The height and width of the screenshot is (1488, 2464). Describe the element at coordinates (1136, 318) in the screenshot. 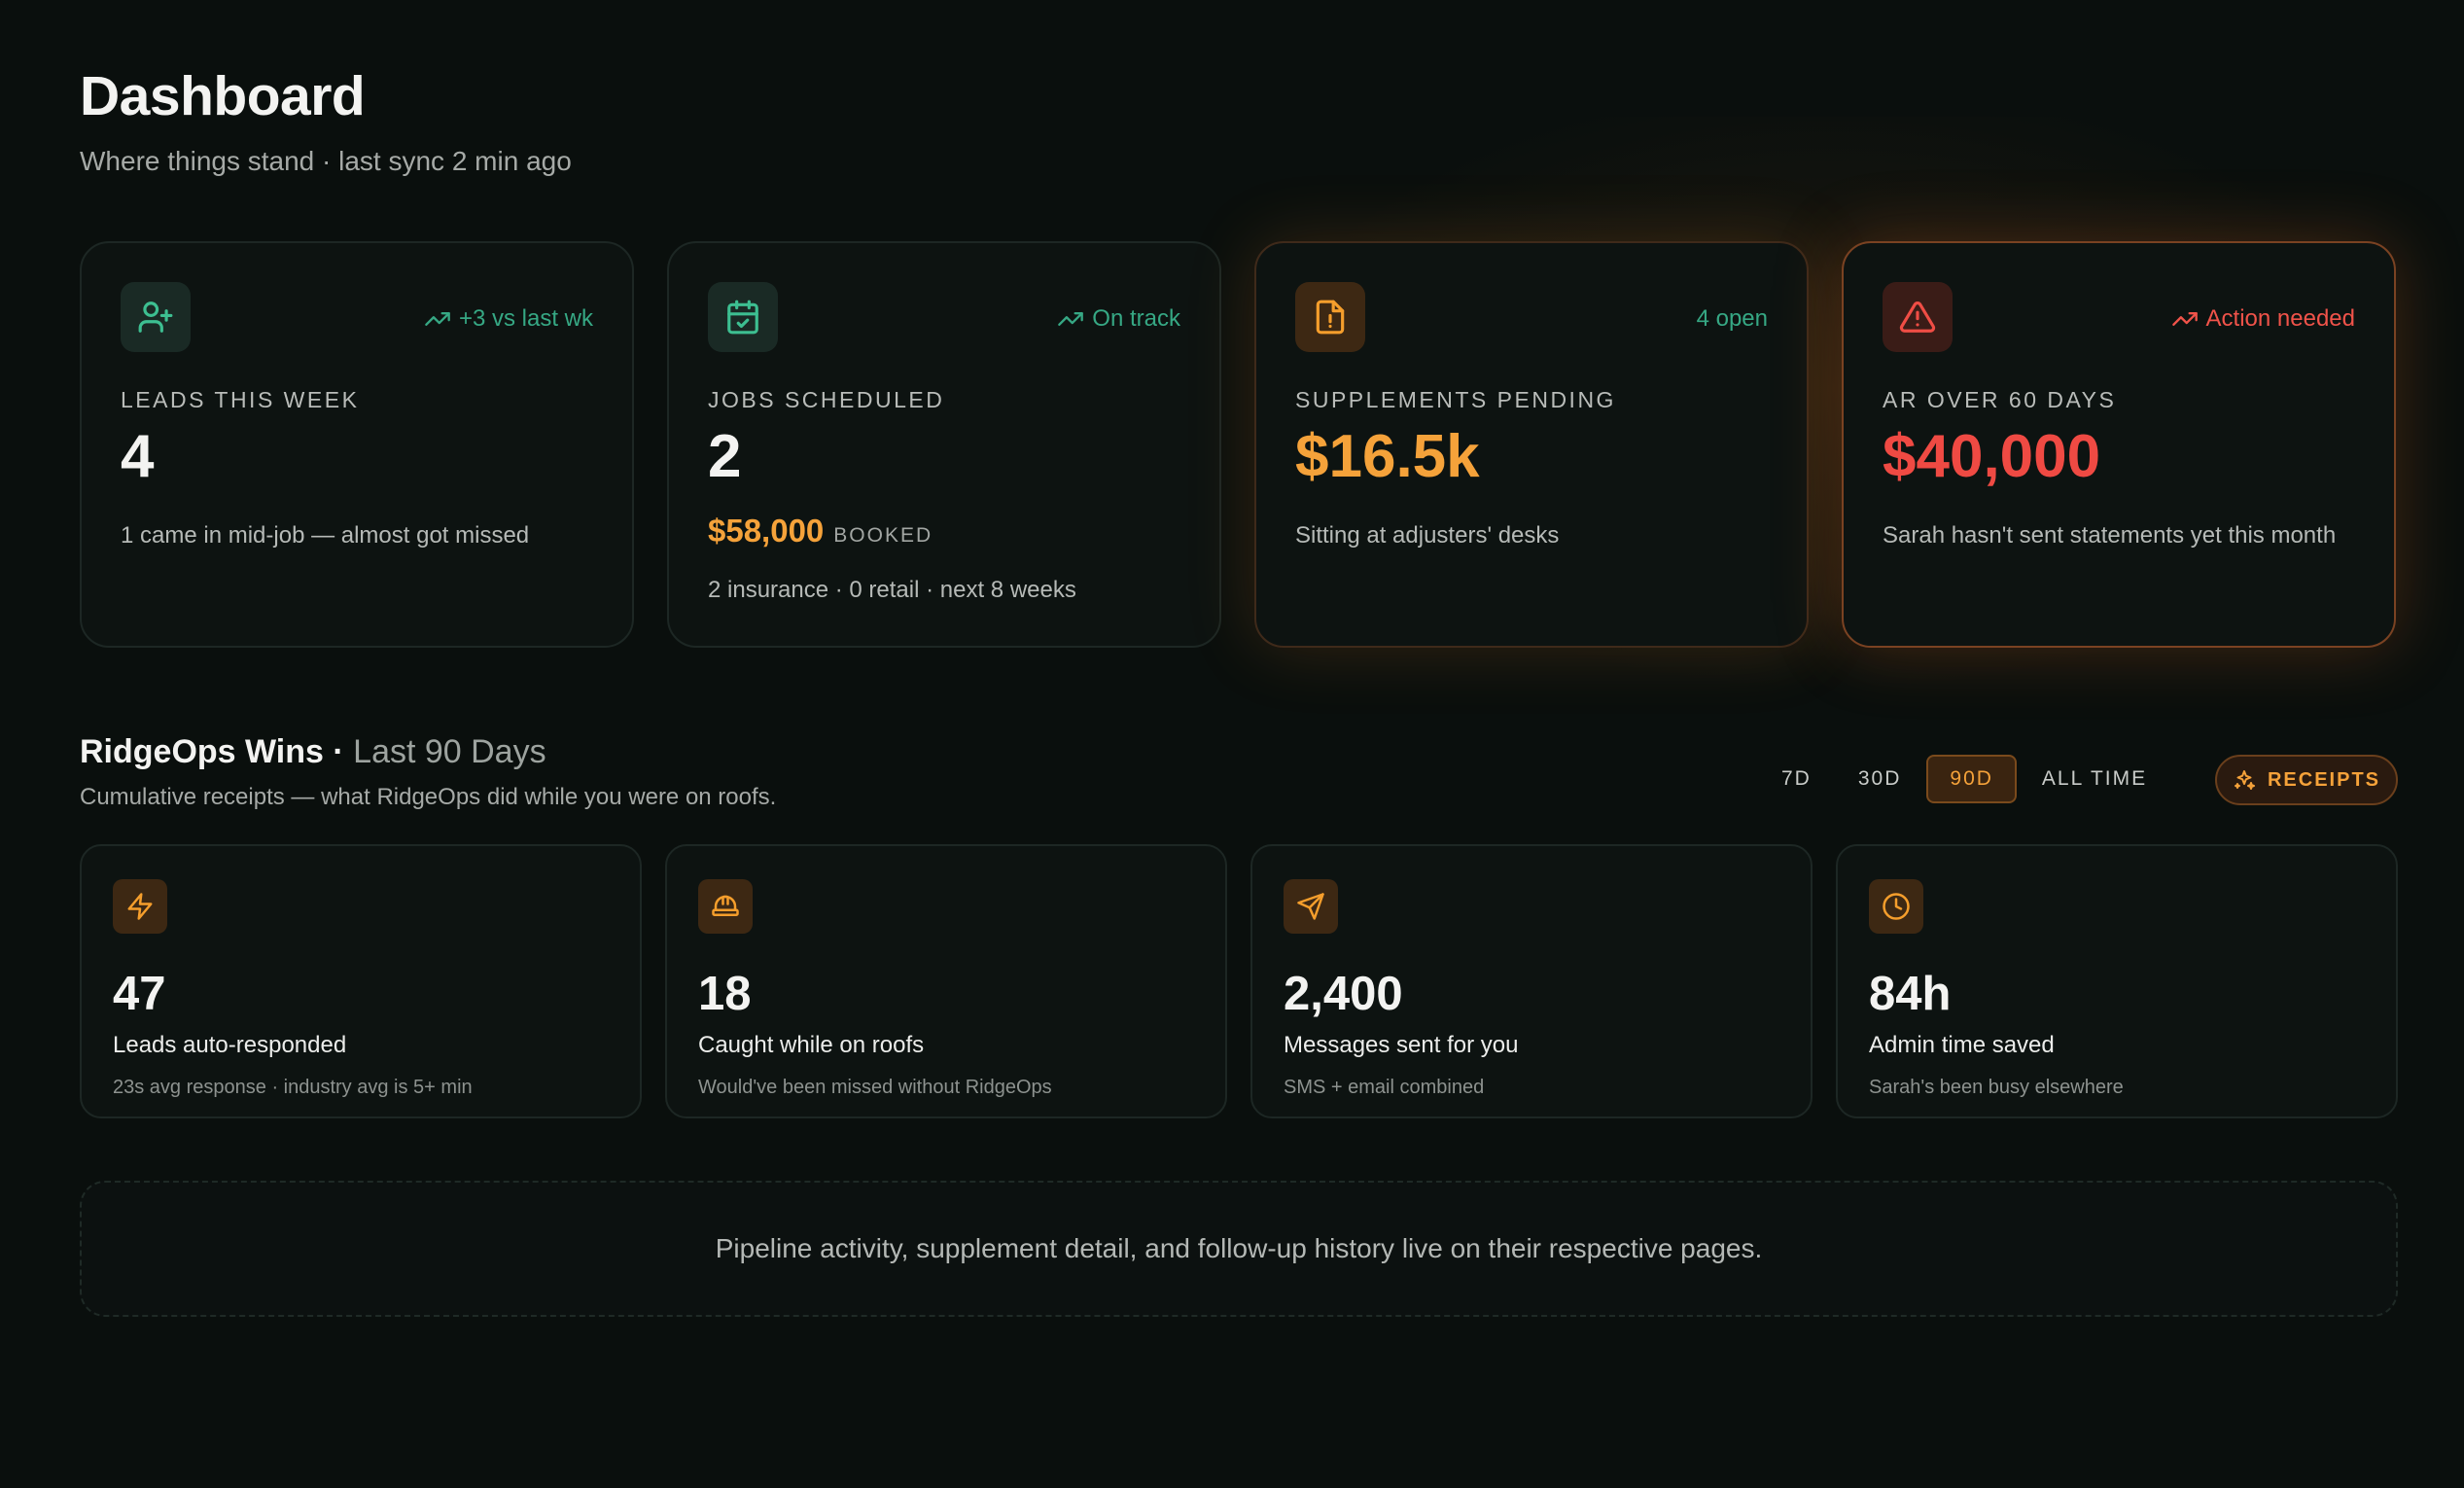

I see `trend-text: On track` at that location.